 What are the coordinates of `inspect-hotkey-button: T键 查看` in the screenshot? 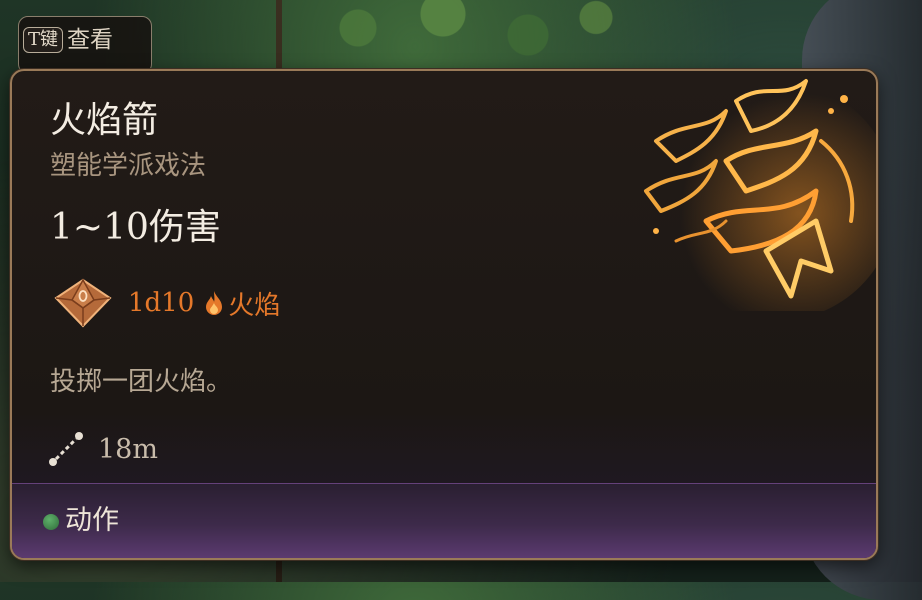 It's located at (85, 45).